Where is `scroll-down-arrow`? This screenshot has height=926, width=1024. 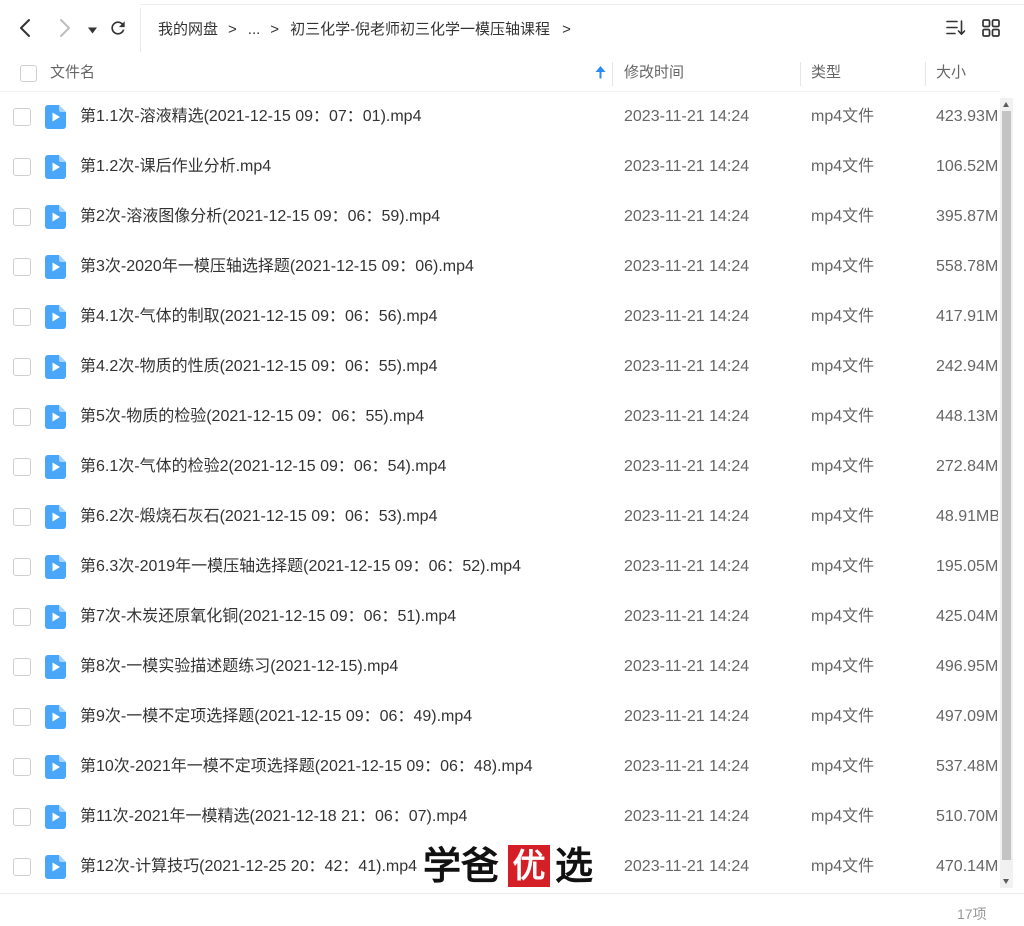 scroll-down-arrow is located at coordinates (1006, 881).